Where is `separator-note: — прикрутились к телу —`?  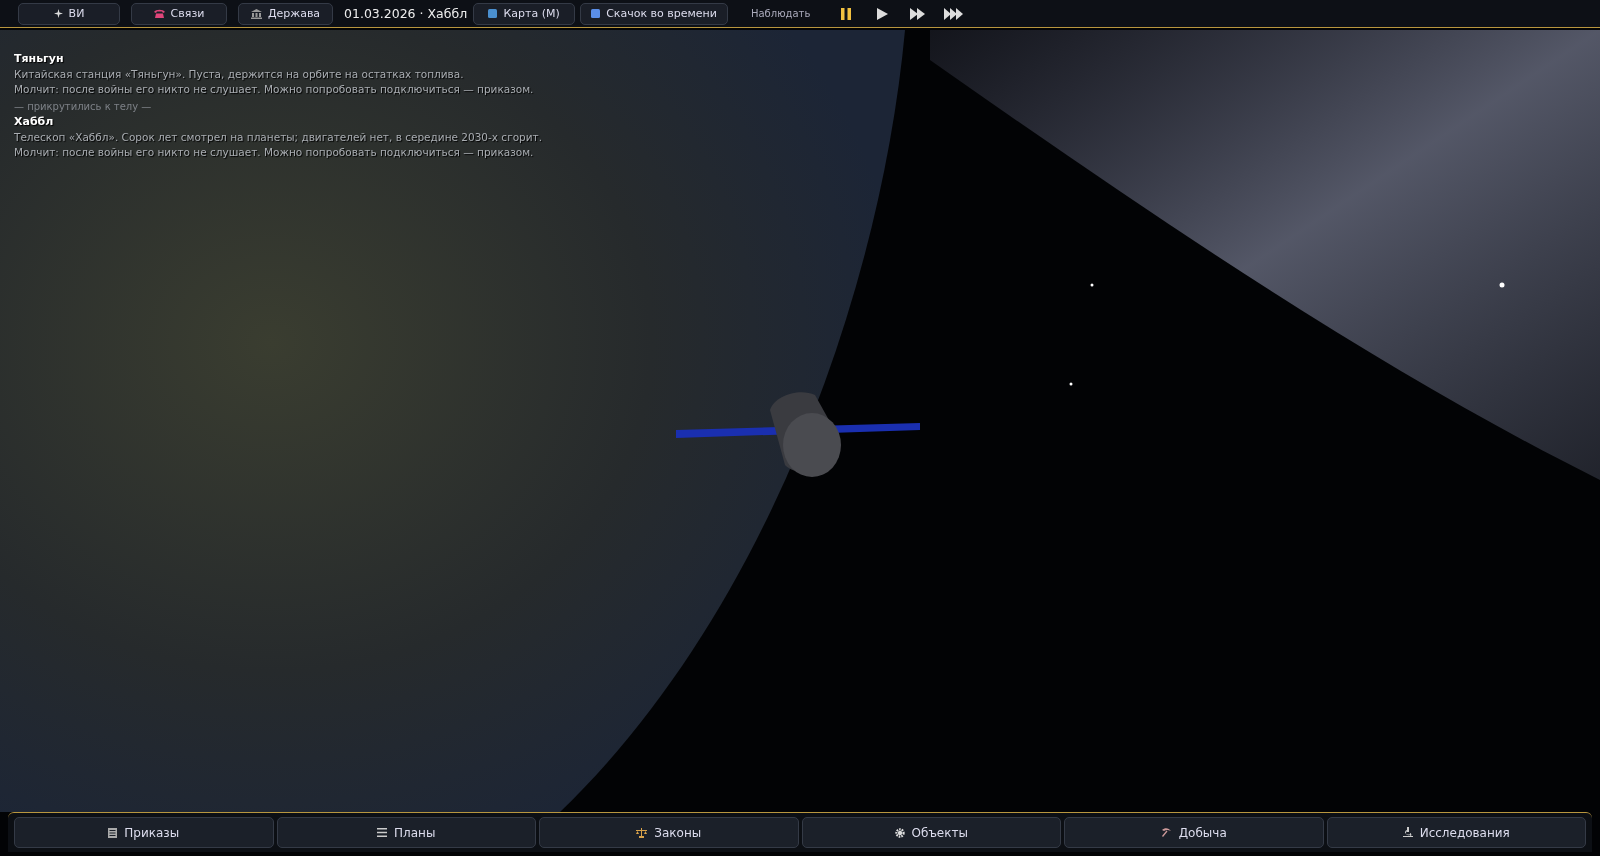
separator-note: — прикрутились к телу — is located at coordinates (83, 107).